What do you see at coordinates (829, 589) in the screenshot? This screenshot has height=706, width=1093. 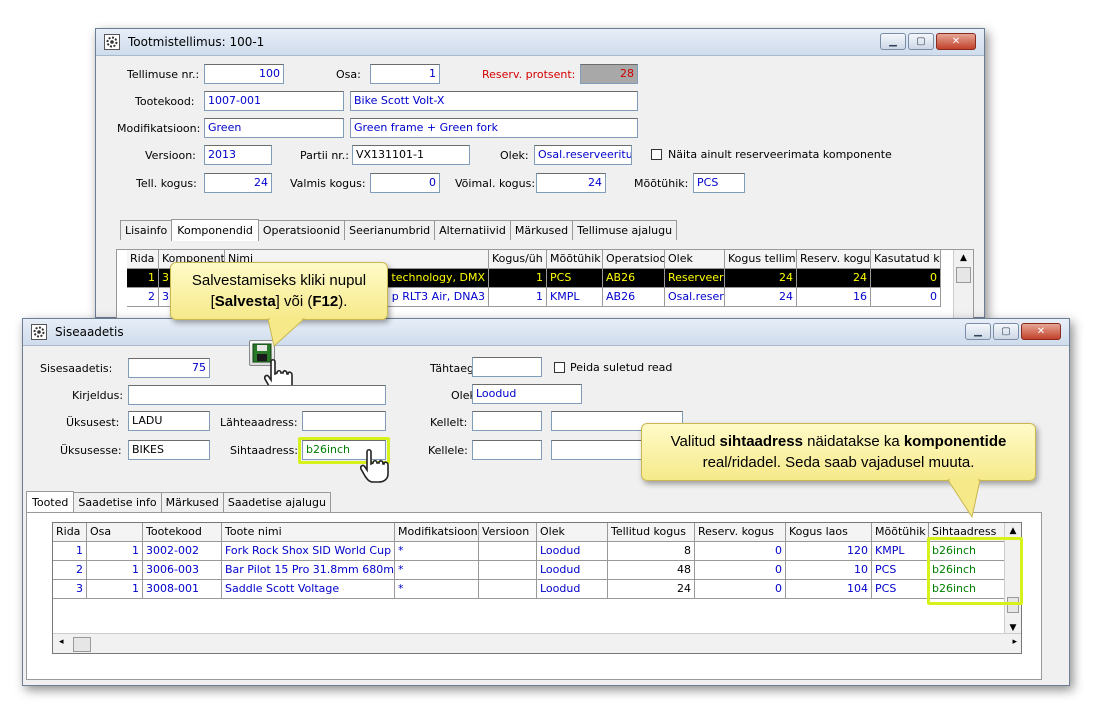 I see `cell: 104` at bounding box center [829, 589].